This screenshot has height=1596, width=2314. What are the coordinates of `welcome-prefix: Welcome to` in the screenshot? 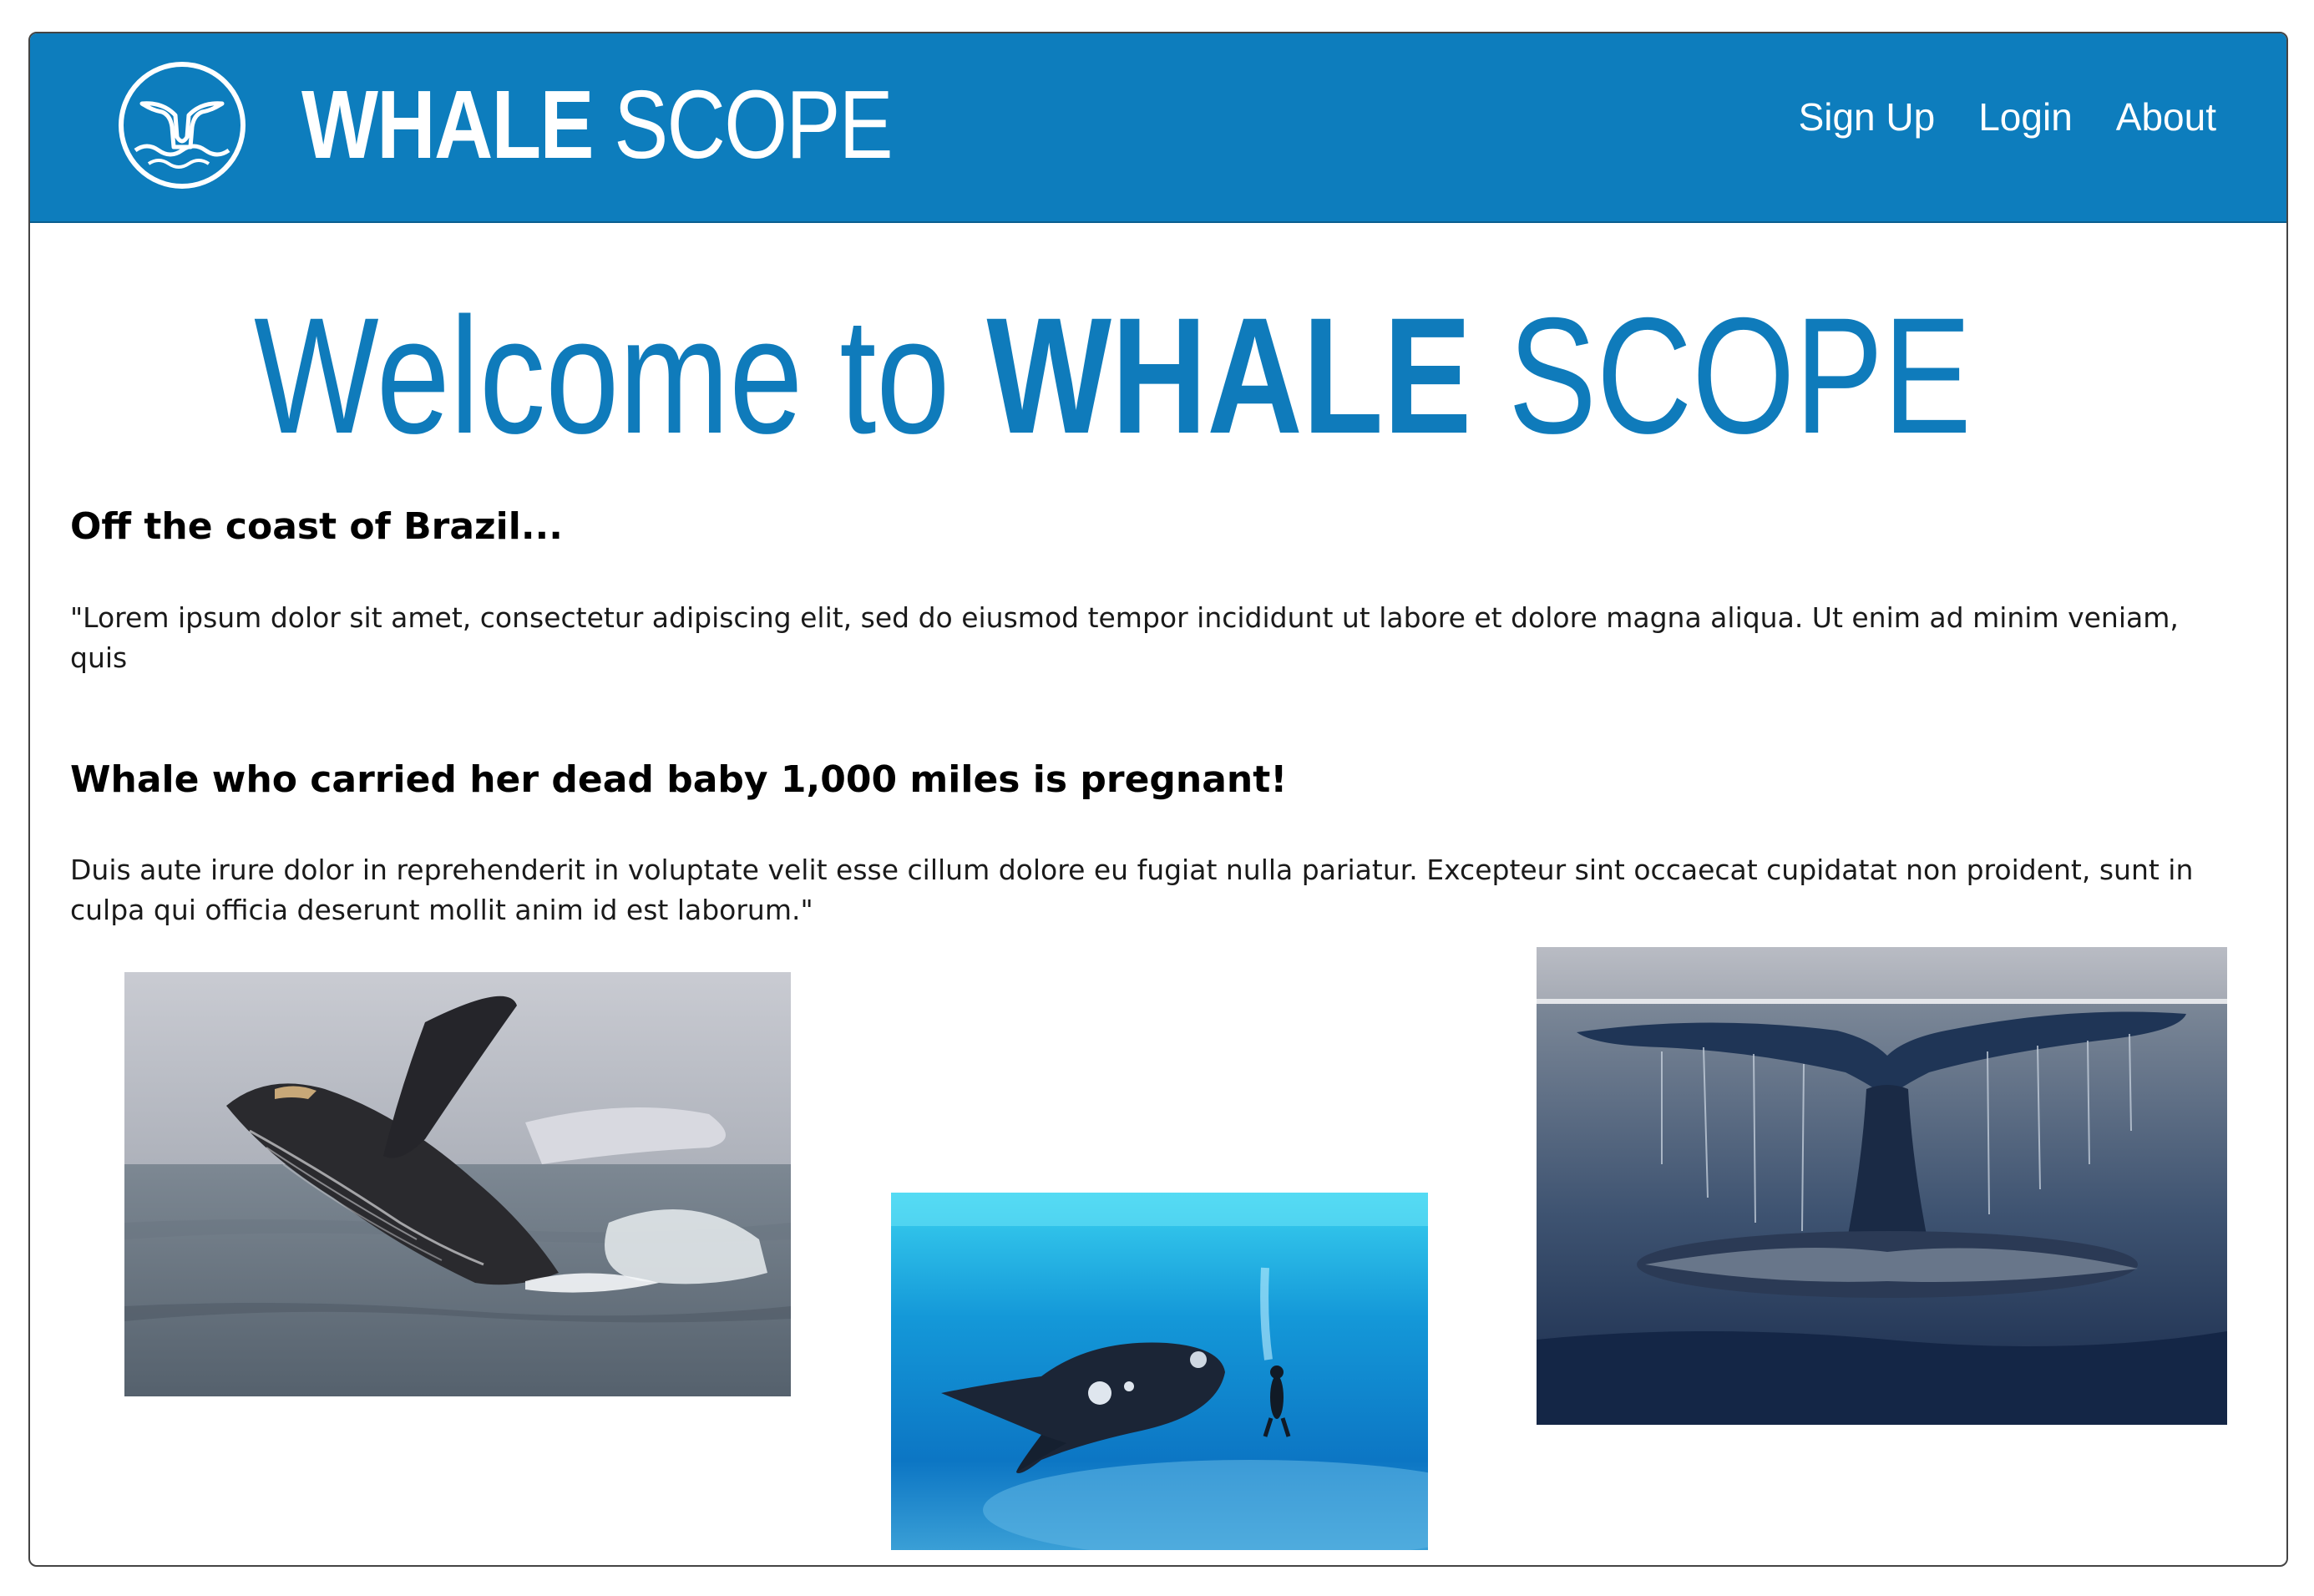 It's located at (620, 376).